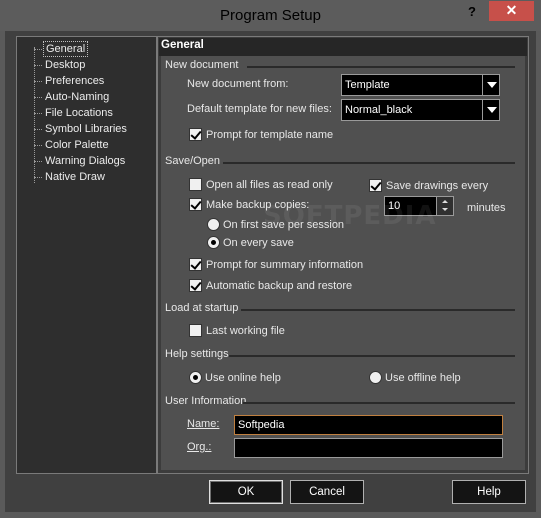 This screenshot has width=541, height=518. What do you see at coordinates (279, 285) in the screenshot?
I see `auto-backup-label: Automatic backup and restore` at bounding box center [279, 285].